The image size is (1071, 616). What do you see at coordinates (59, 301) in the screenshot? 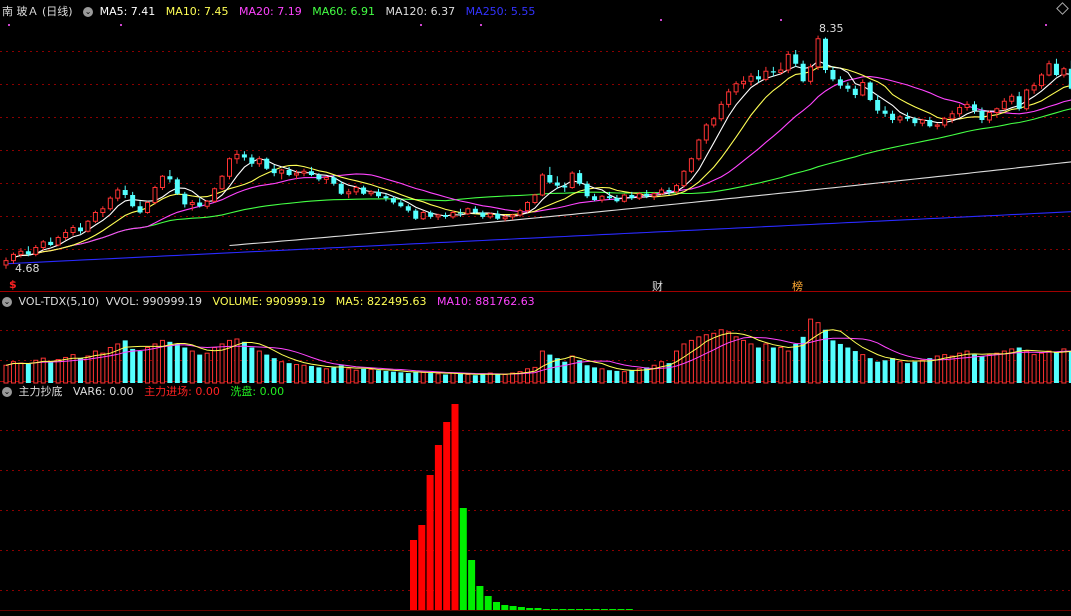
I see `volume-indicator-name: VOL-TDX(5,10)` at bounding box center [59, 301].